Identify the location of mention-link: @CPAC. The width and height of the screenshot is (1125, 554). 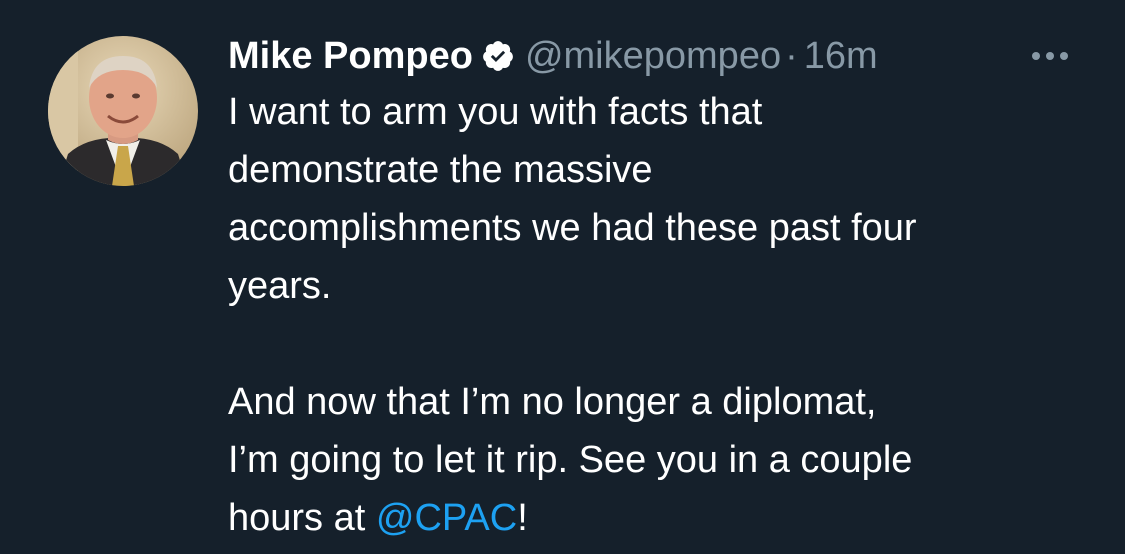
(446, 518).